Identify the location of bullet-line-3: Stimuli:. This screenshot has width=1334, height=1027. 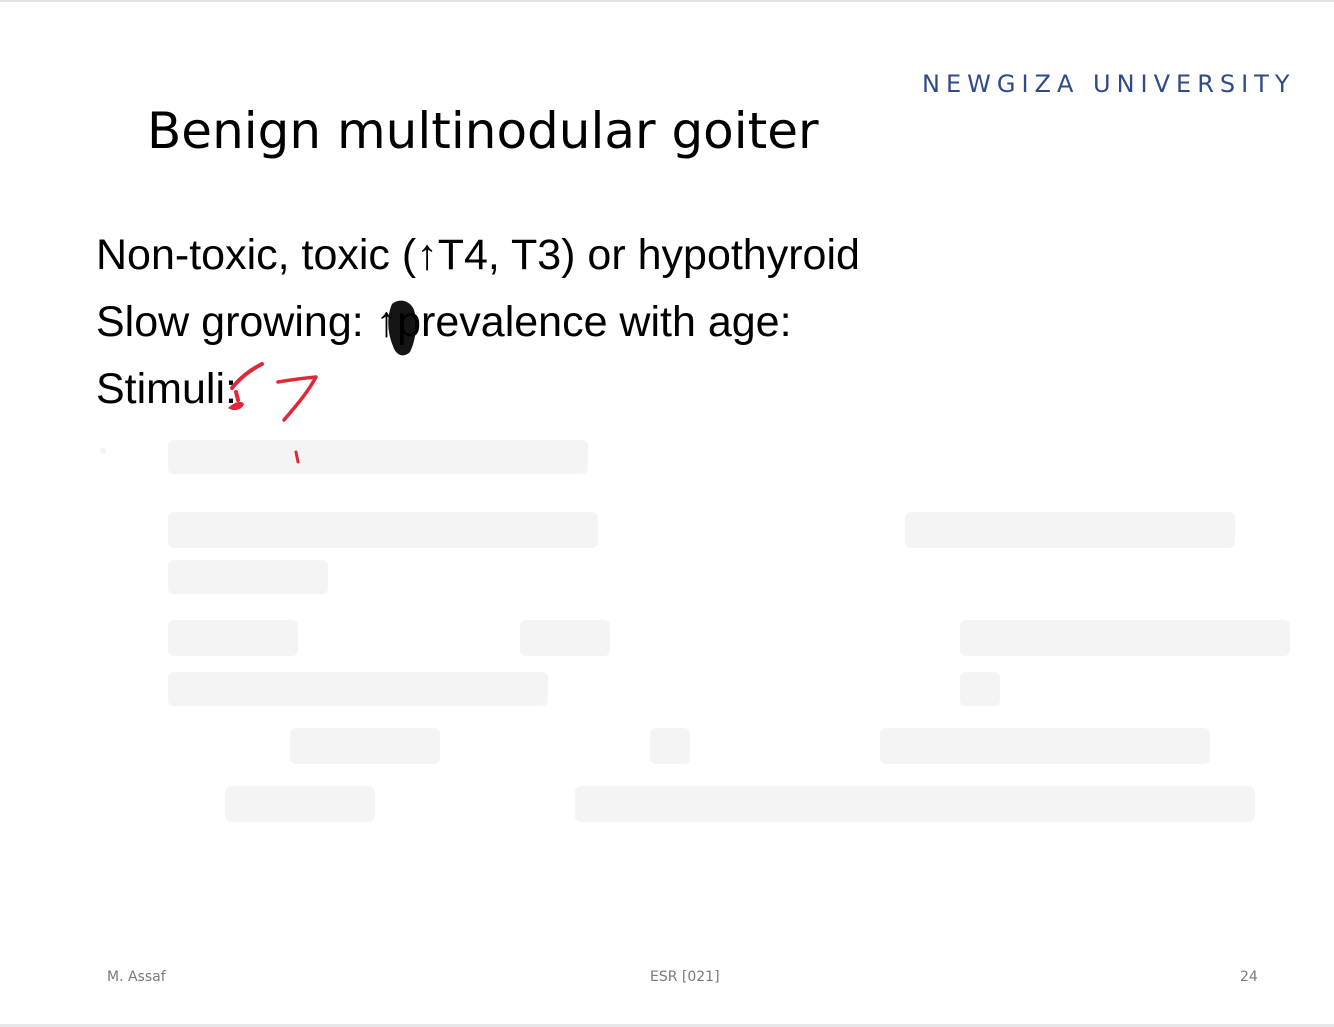
(166, 389).